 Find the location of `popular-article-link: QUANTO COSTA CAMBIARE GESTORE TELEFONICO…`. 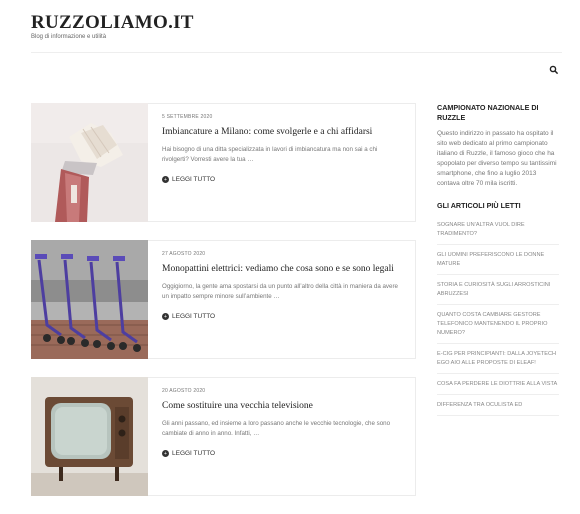

popular-article-link: QUANTO COSTA CAMBIARE GESTORE TELEFONICO… is located at coordinates (498, 324).